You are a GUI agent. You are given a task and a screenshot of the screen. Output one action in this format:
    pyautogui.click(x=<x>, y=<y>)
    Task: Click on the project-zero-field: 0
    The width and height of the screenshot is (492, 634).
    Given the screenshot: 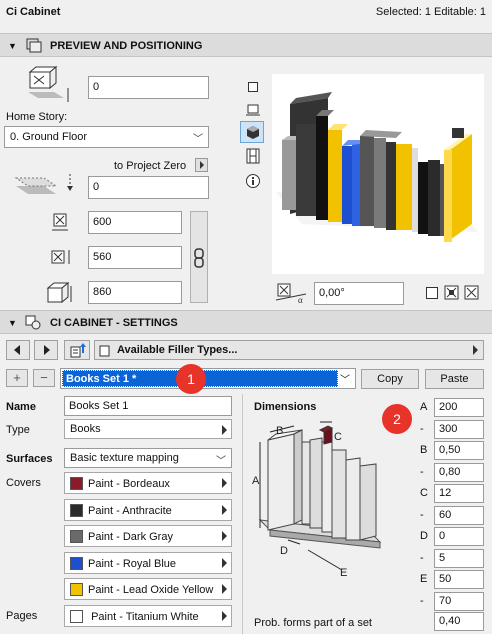 What is the action you would take?
    pyautogui.click(x=148, y=187)
    